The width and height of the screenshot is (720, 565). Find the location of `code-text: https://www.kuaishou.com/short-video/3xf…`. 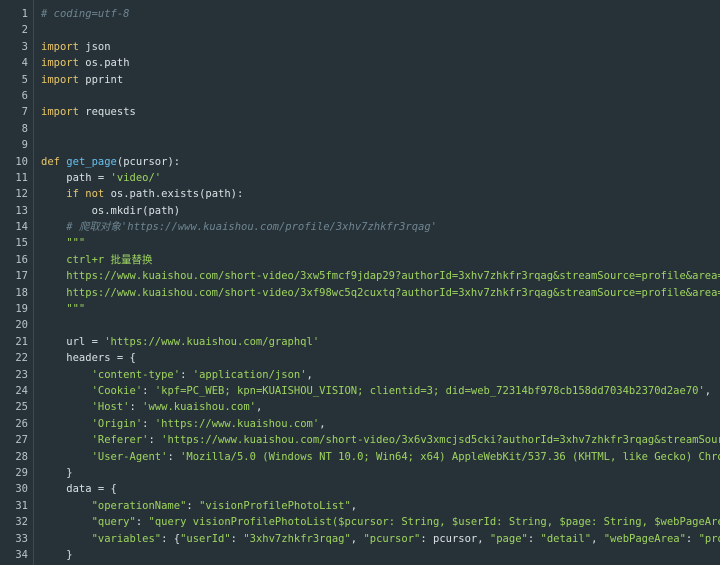

code-text: https://www.kuaishou.com/short-video/3xf… is located at coordinates (380, 293).